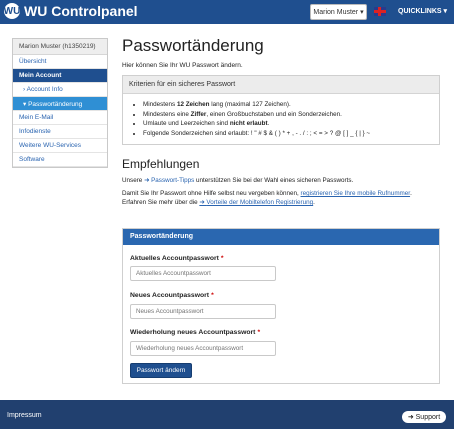  What do you see at coordinates (193, 45) in the screenshot?
I see `page-title: Passwortänderung` at bounding box center [193, 45].